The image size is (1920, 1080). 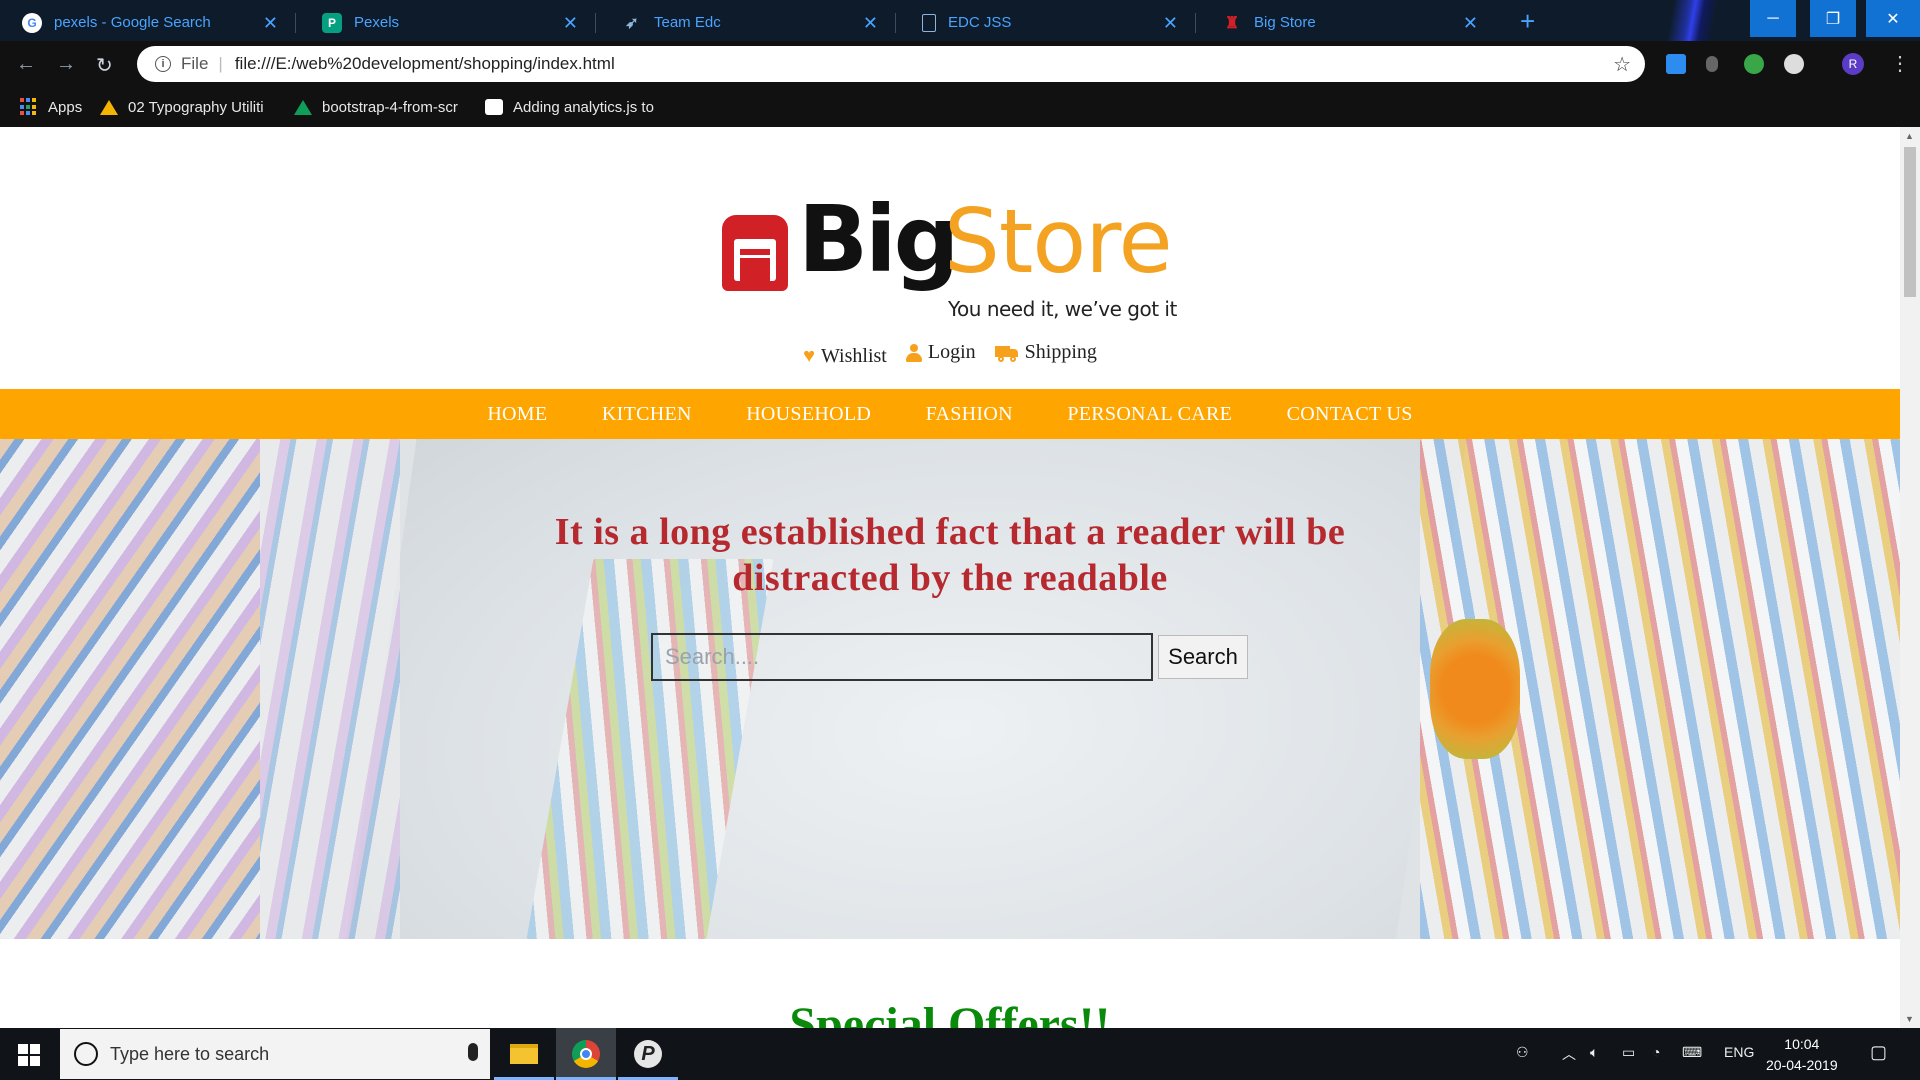 I want to click on user-icon, so click(x=913, y=352).